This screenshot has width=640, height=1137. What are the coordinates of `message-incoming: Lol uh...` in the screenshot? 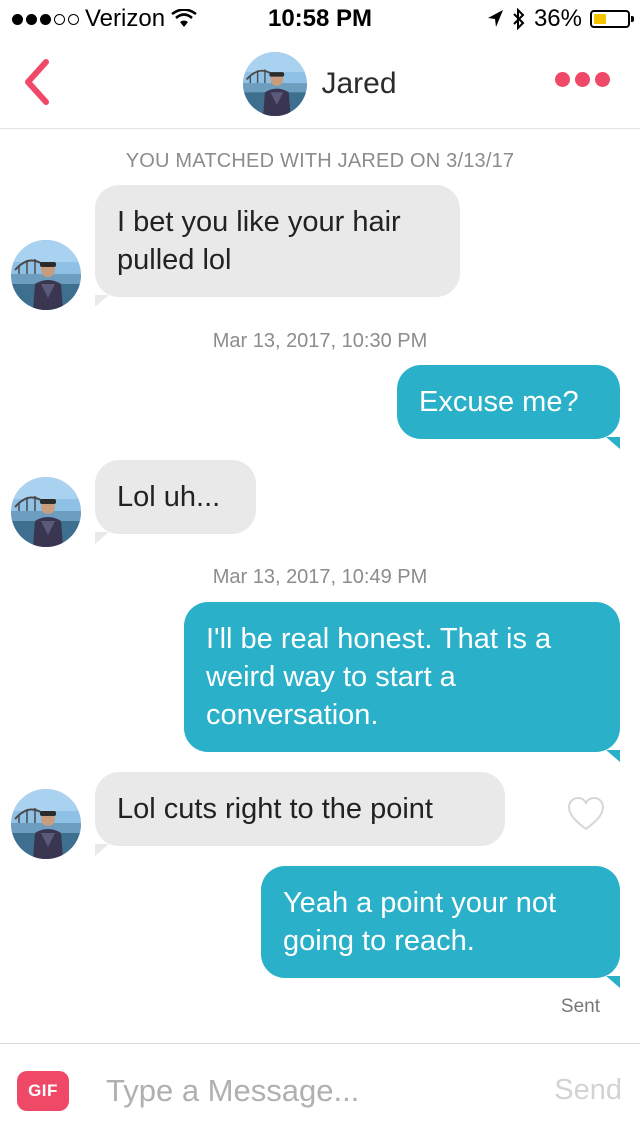 It's located at (175, 502).